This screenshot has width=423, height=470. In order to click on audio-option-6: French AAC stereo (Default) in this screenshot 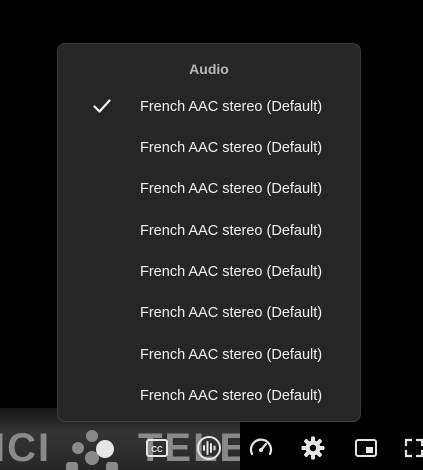, I will do `click(209, 312)`.